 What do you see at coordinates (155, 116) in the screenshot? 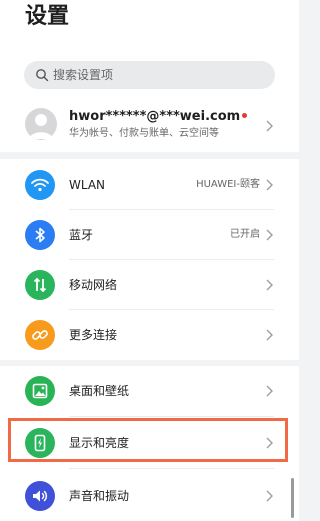
I see `account-name: hwor******@***wei.com` at bounding box center [155, 116].